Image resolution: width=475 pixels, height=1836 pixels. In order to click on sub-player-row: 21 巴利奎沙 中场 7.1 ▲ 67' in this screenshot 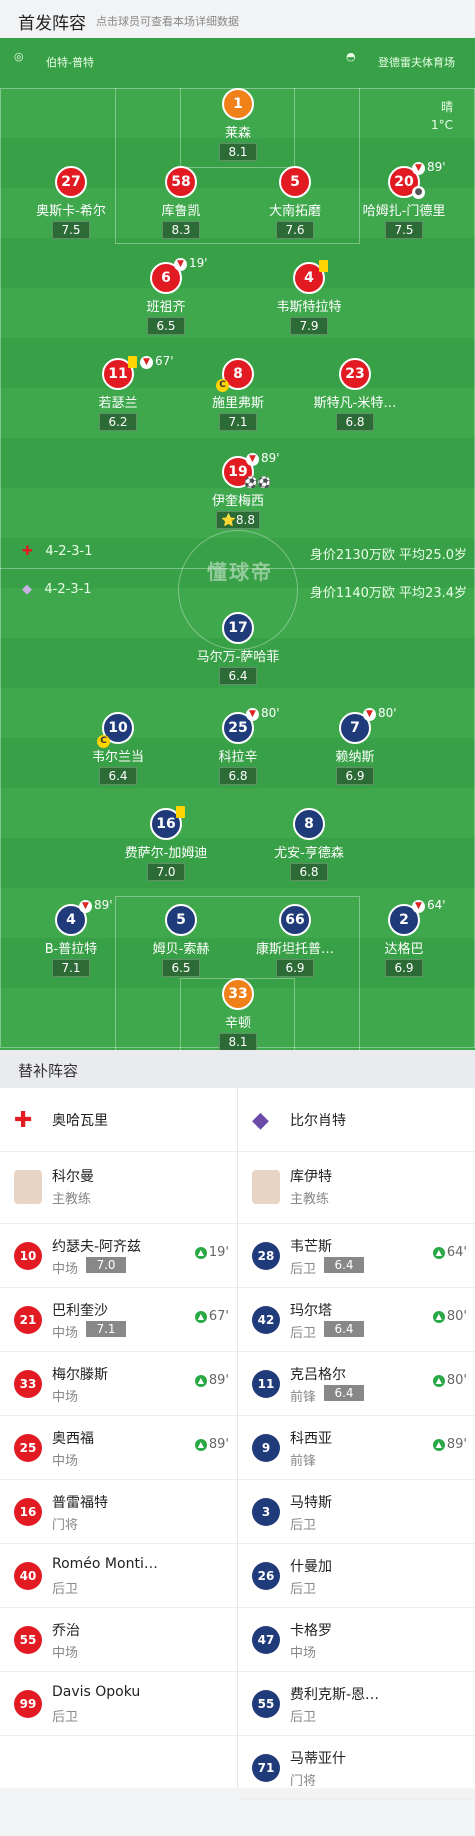, I will do `click(118, 1320)`.